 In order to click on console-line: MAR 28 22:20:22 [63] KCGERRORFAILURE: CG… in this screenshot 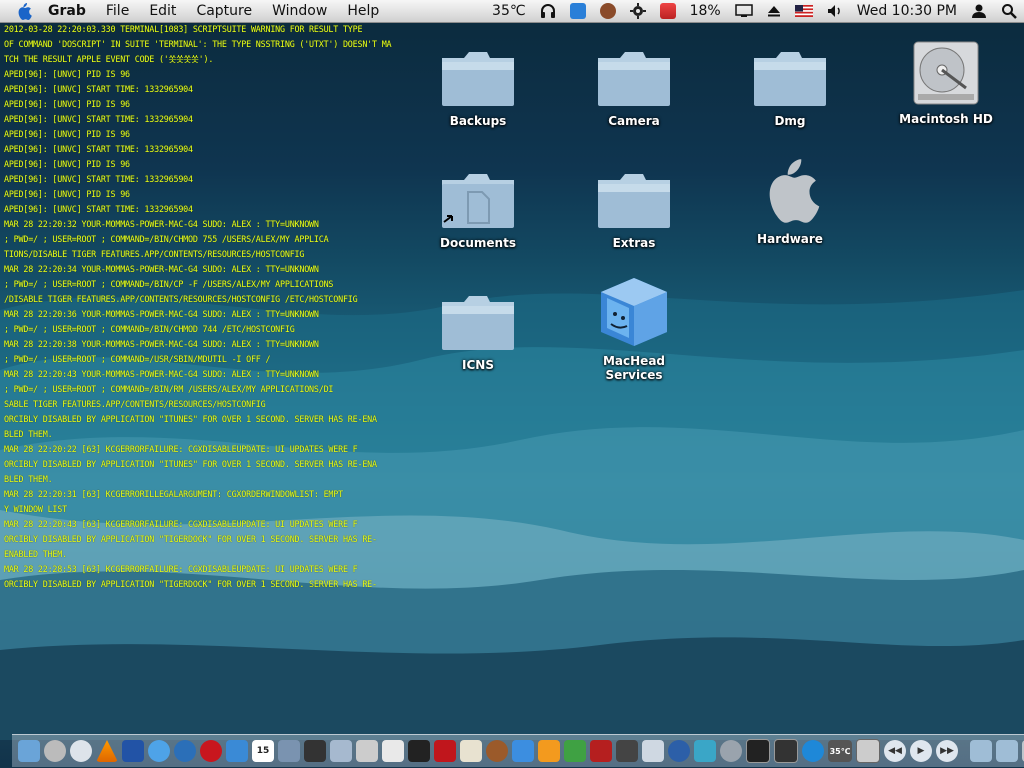, I will do `click(181, 449)`.